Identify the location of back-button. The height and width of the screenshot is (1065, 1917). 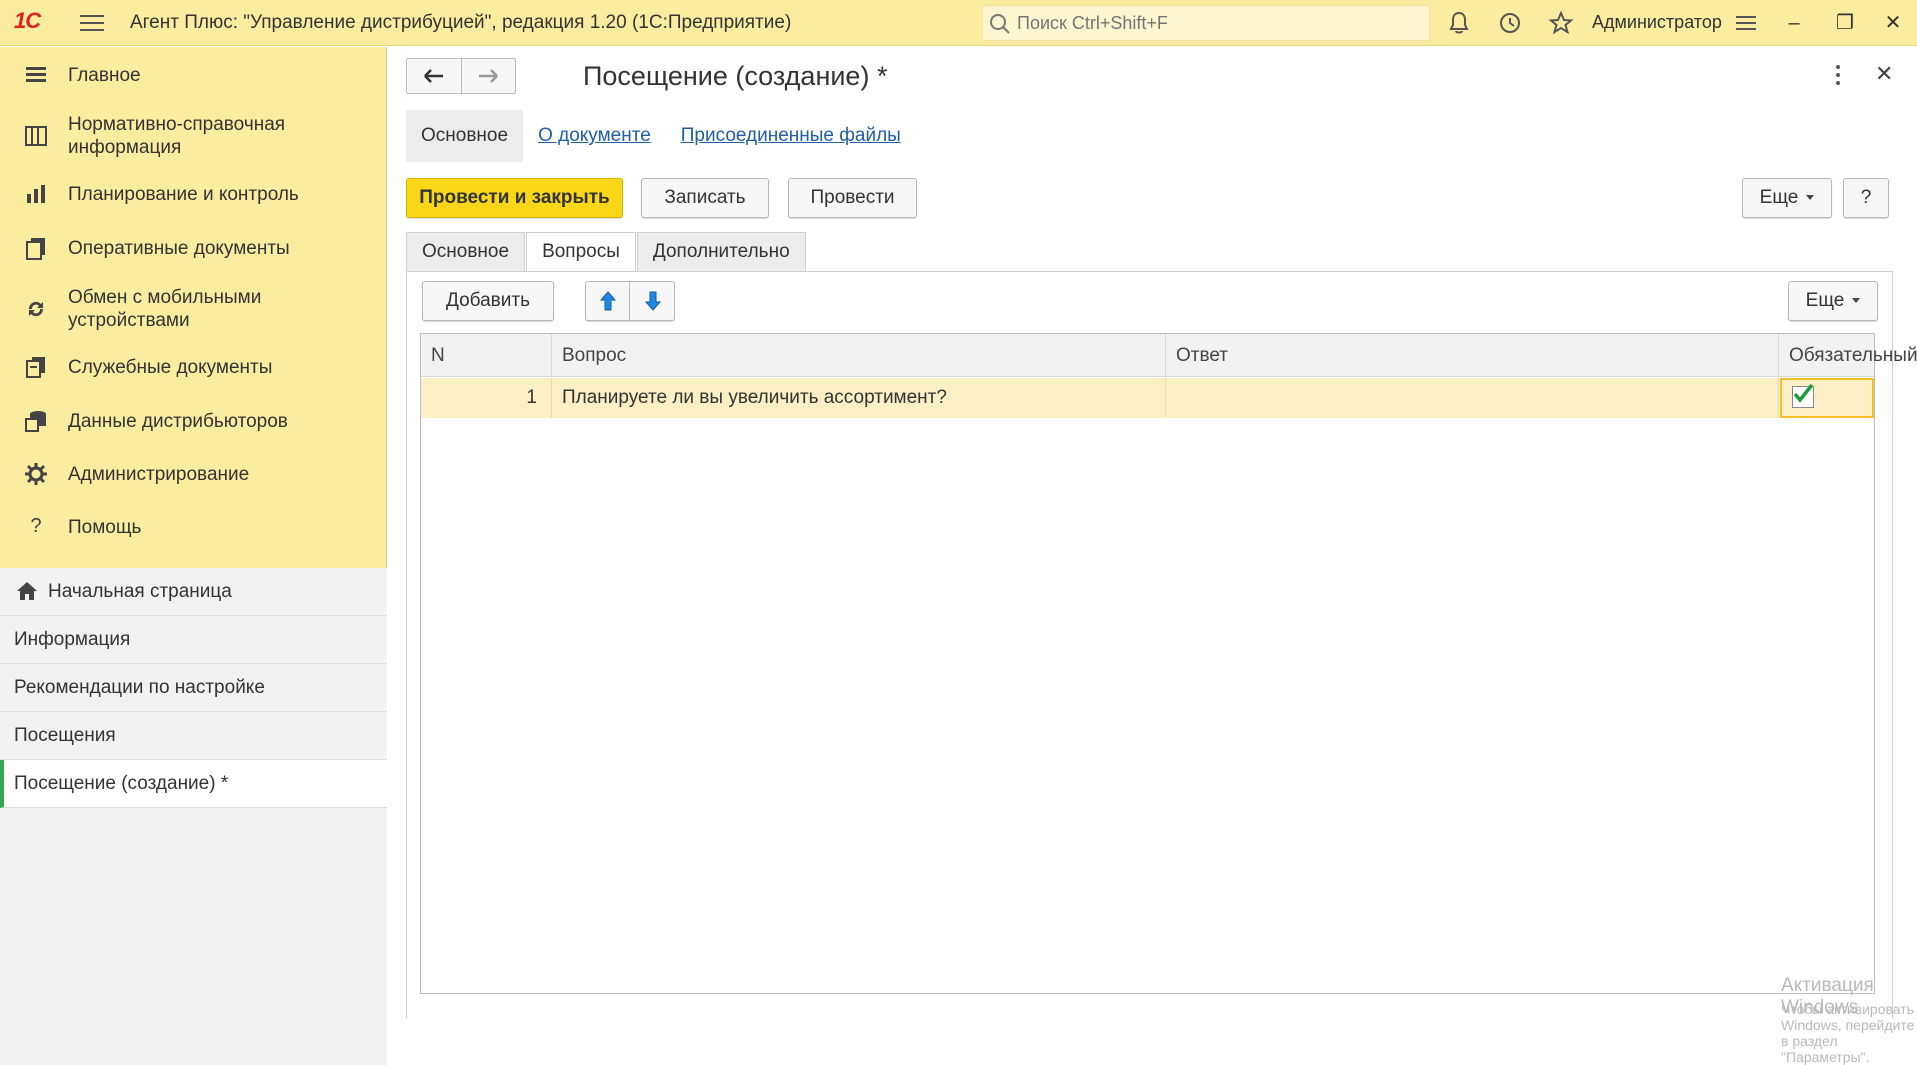
(434, 76).